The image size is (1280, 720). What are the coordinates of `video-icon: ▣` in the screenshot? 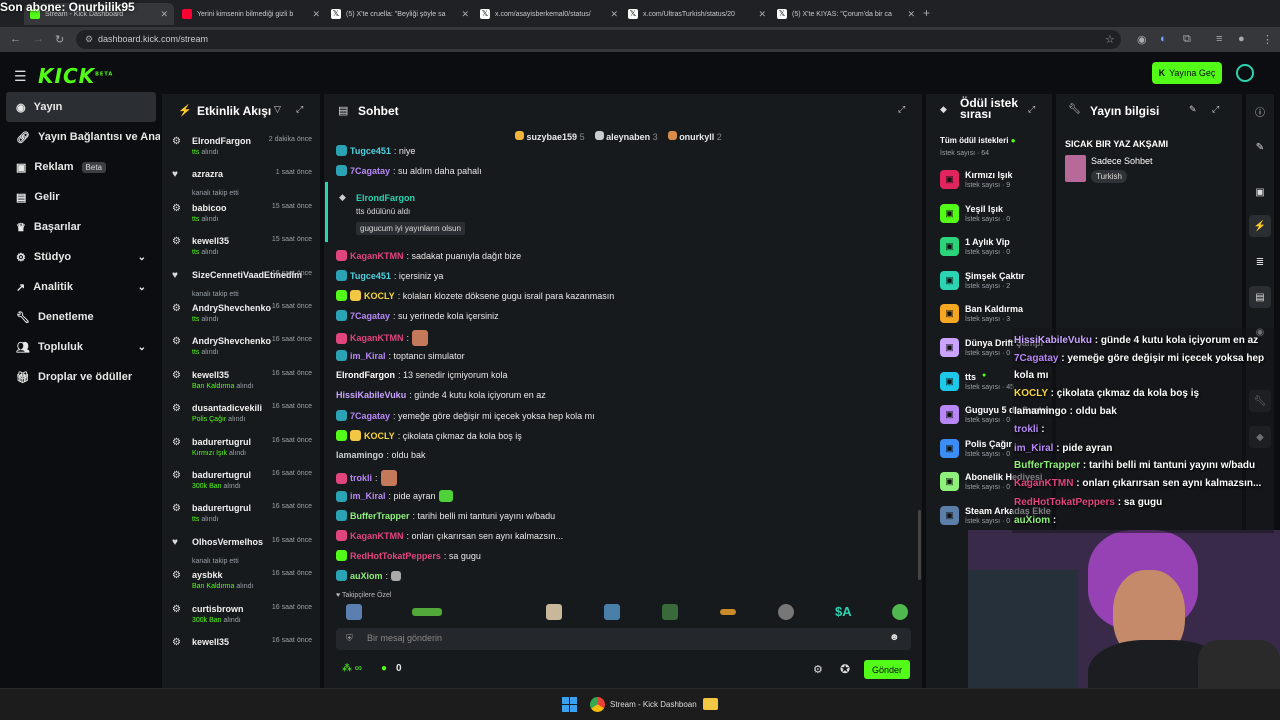 It's located at (1260, 192).